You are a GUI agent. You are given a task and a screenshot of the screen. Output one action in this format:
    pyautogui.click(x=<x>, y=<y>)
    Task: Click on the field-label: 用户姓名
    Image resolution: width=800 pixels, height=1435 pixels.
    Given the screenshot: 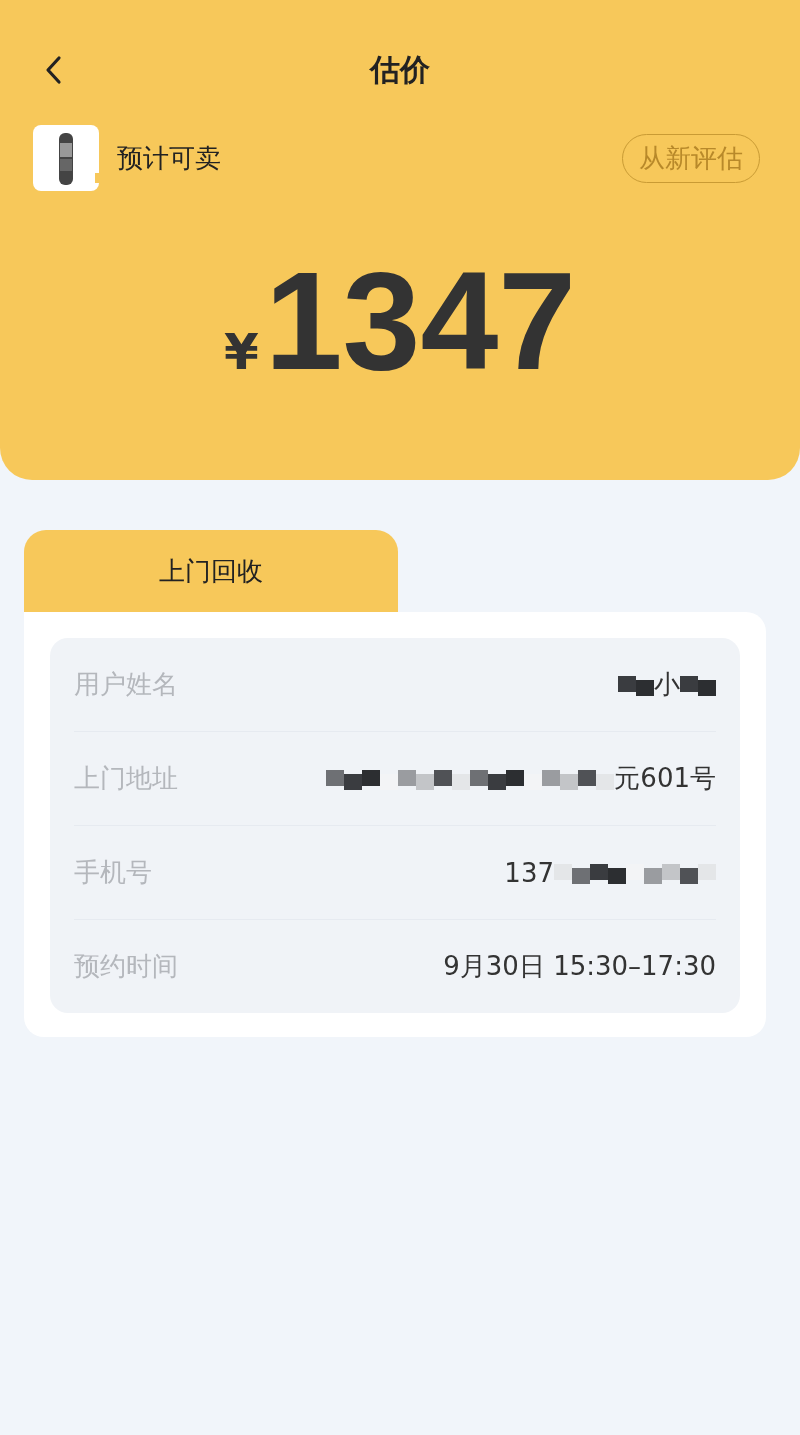 What is the action you would take?
    pyautogui.click(x=126, y=684)
    